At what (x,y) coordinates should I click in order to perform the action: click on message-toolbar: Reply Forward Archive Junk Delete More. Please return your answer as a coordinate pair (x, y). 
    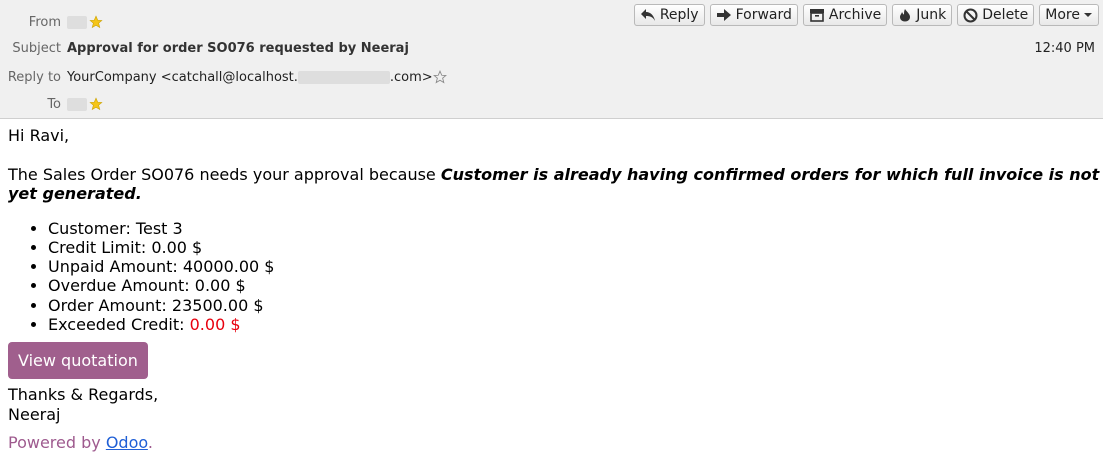
    Looking at the image, I should click on (866, 15).